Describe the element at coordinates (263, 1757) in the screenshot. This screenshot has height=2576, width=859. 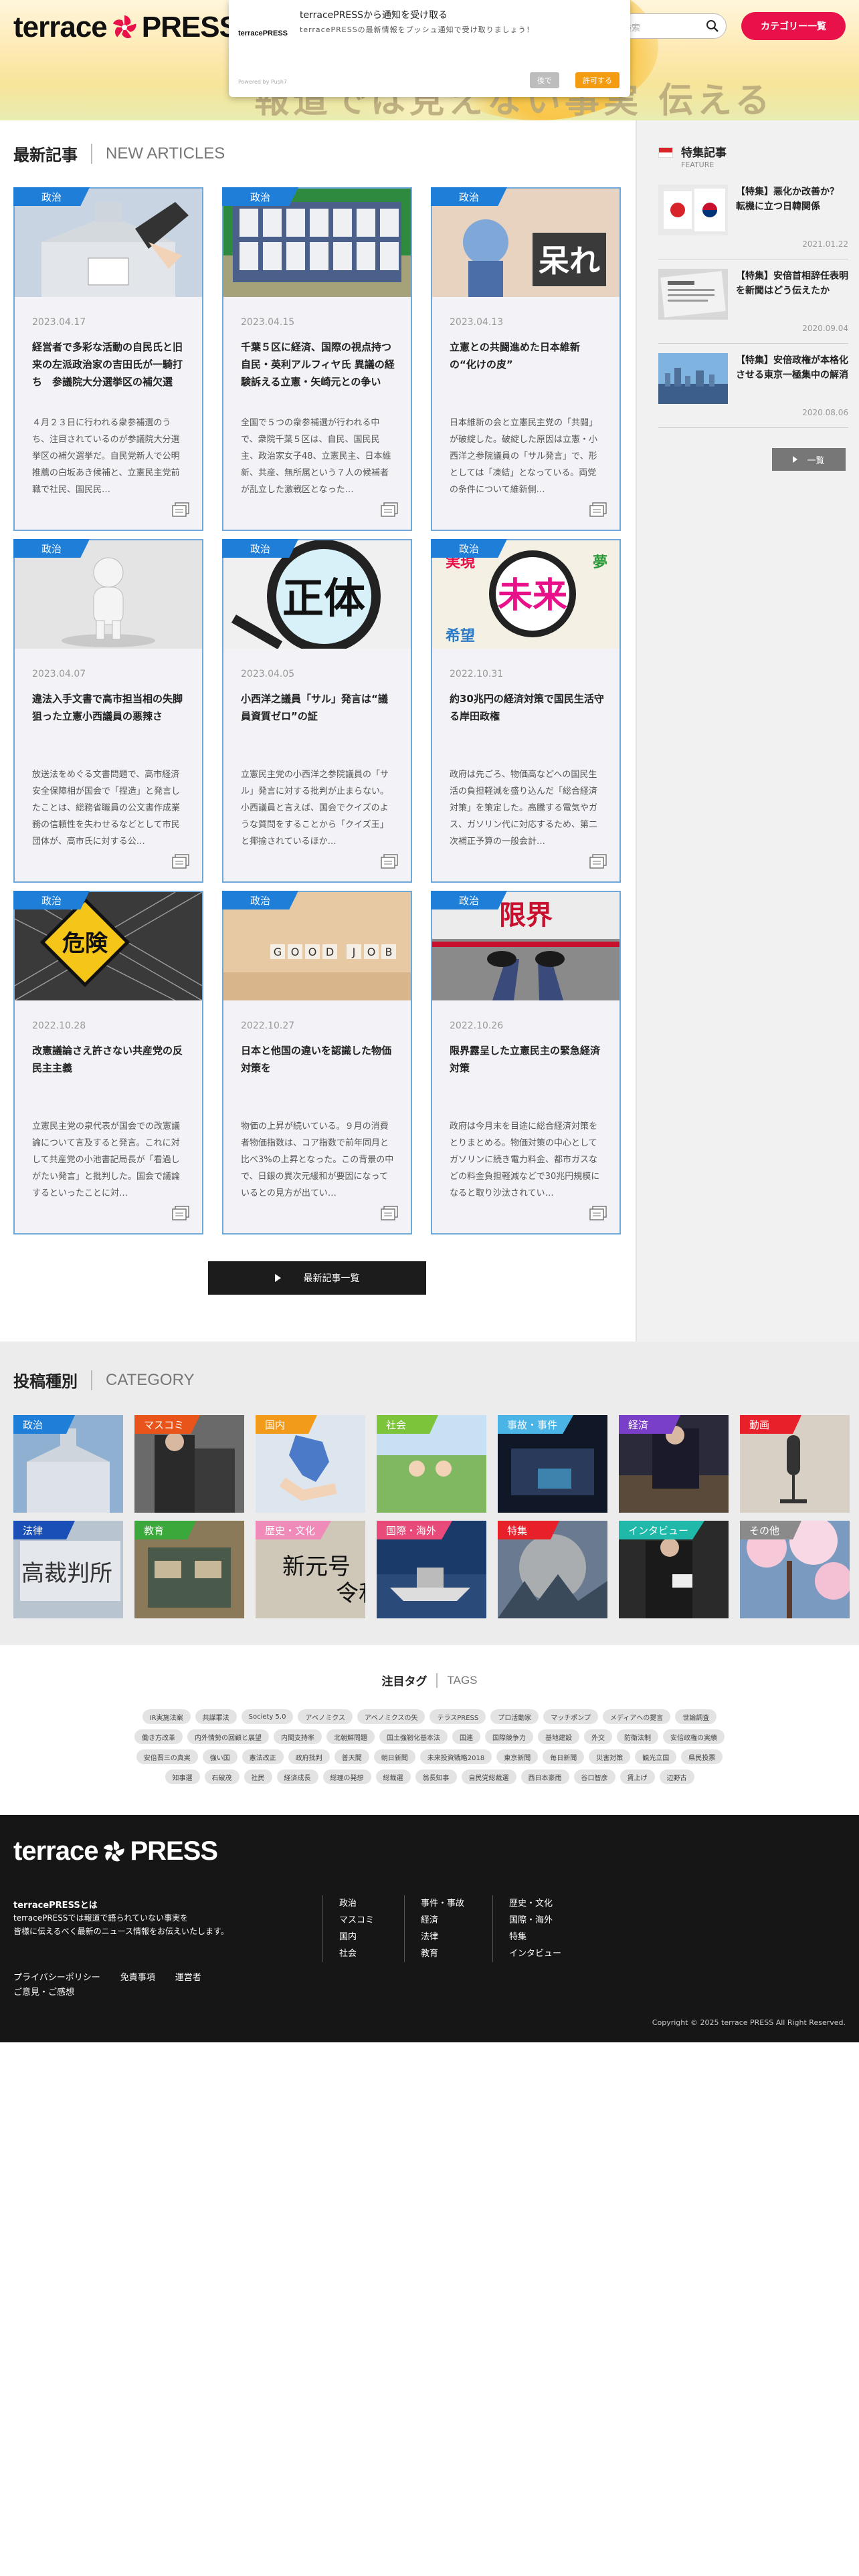
I see `tag-chip: 憲法改正` at that location.